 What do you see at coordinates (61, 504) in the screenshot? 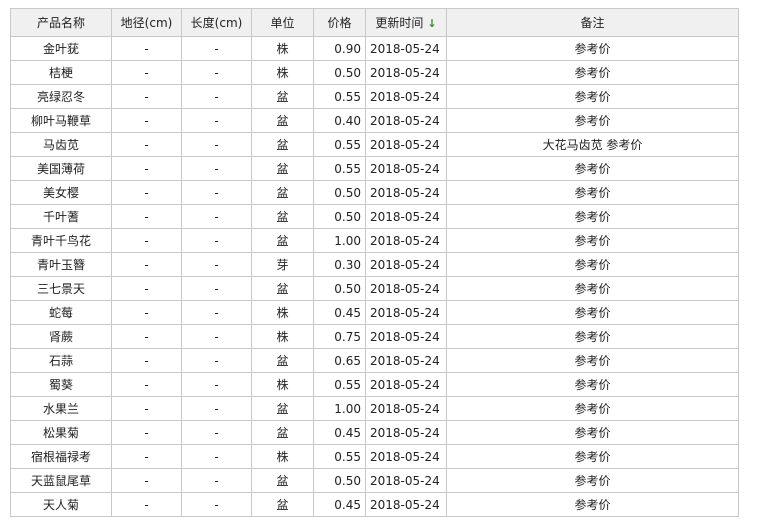
I see `cell-name: 天人菊` at bounding box center [61, 504].